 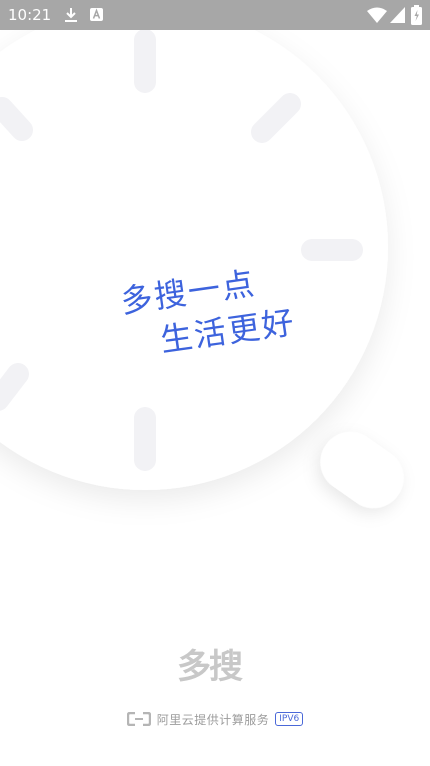 What do you see at coordinates (71, 15) in the screenshot?
I see `download-icon` at bounding box center [71, 15].